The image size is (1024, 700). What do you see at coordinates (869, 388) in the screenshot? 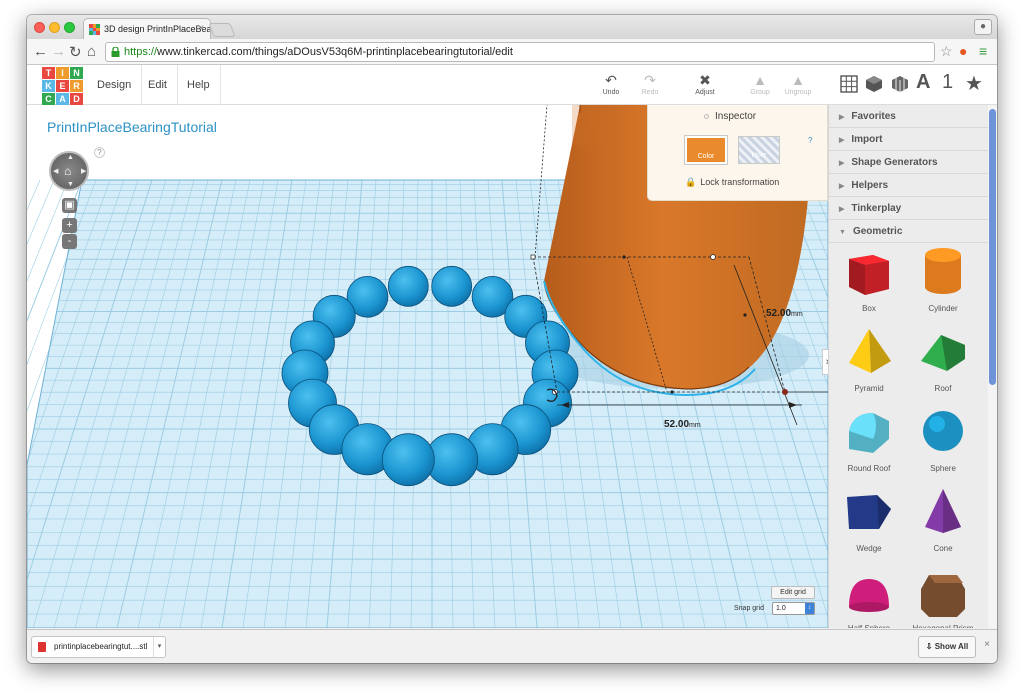
I see `shape-label: Pyramid` at bounding box center [869, 388].